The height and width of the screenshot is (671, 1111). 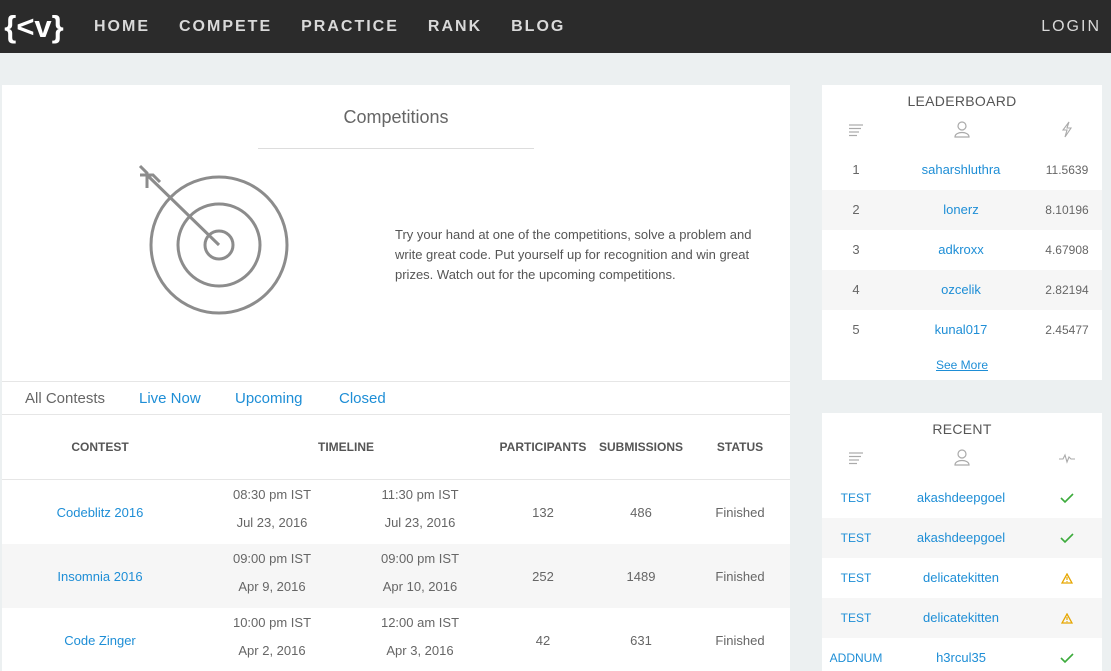 I want to click on main-nav: HOME COMPETE PRACTICE RANK BLOG, so click(x=344, y=26).